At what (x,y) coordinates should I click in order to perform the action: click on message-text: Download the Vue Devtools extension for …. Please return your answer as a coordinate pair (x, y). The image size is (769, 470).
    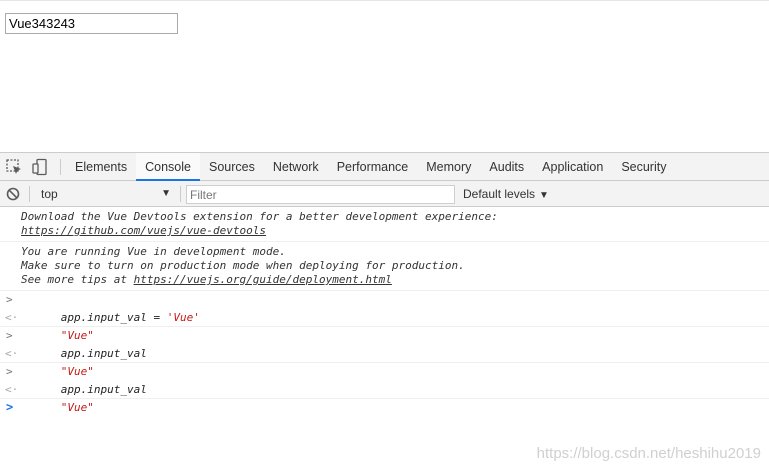
    Looking at the image, I should click on (259, 216).